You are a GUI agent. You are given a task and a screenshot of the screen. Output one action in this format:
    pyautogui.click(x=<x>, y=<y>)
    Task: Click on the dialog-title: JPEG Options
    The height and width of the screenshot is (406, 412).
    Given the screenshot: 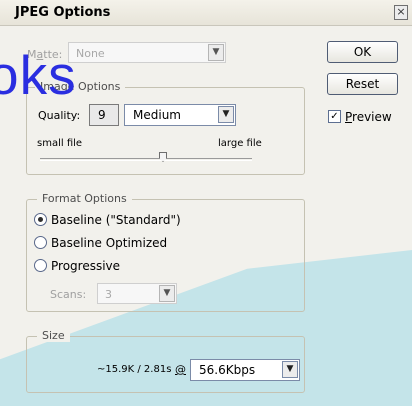 What is the action you would take?
    pyautogui.click(x=63, y=12)
    